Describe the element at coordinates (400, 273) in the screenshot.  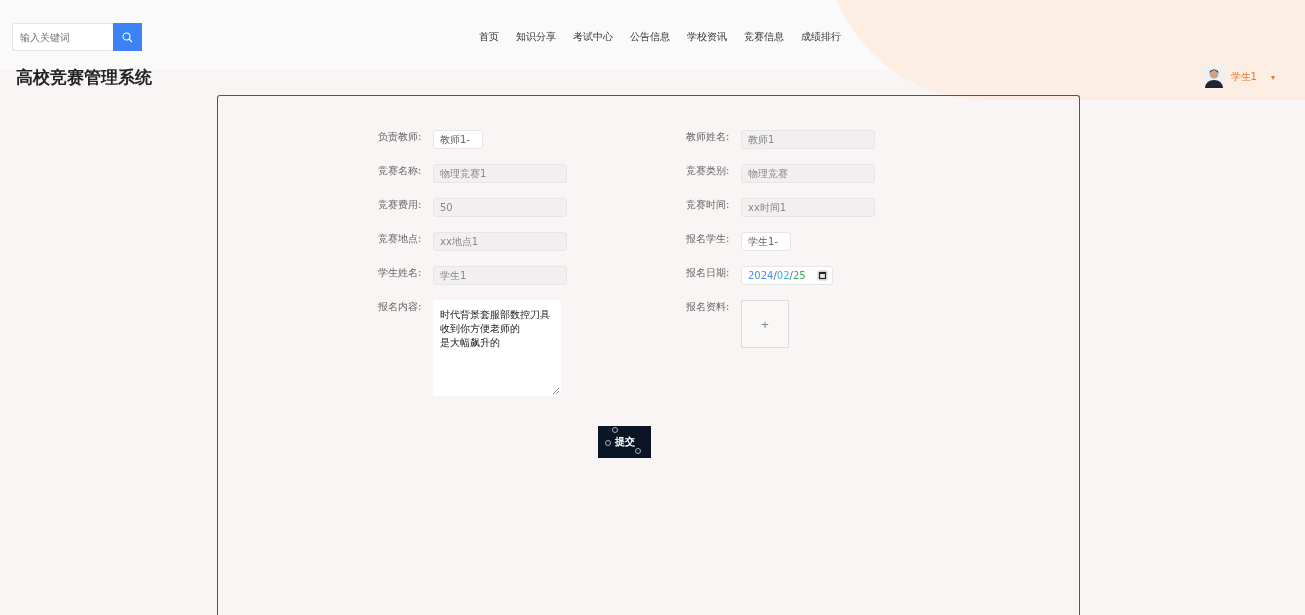
I see `field-label: 学生姓名:` at that location.